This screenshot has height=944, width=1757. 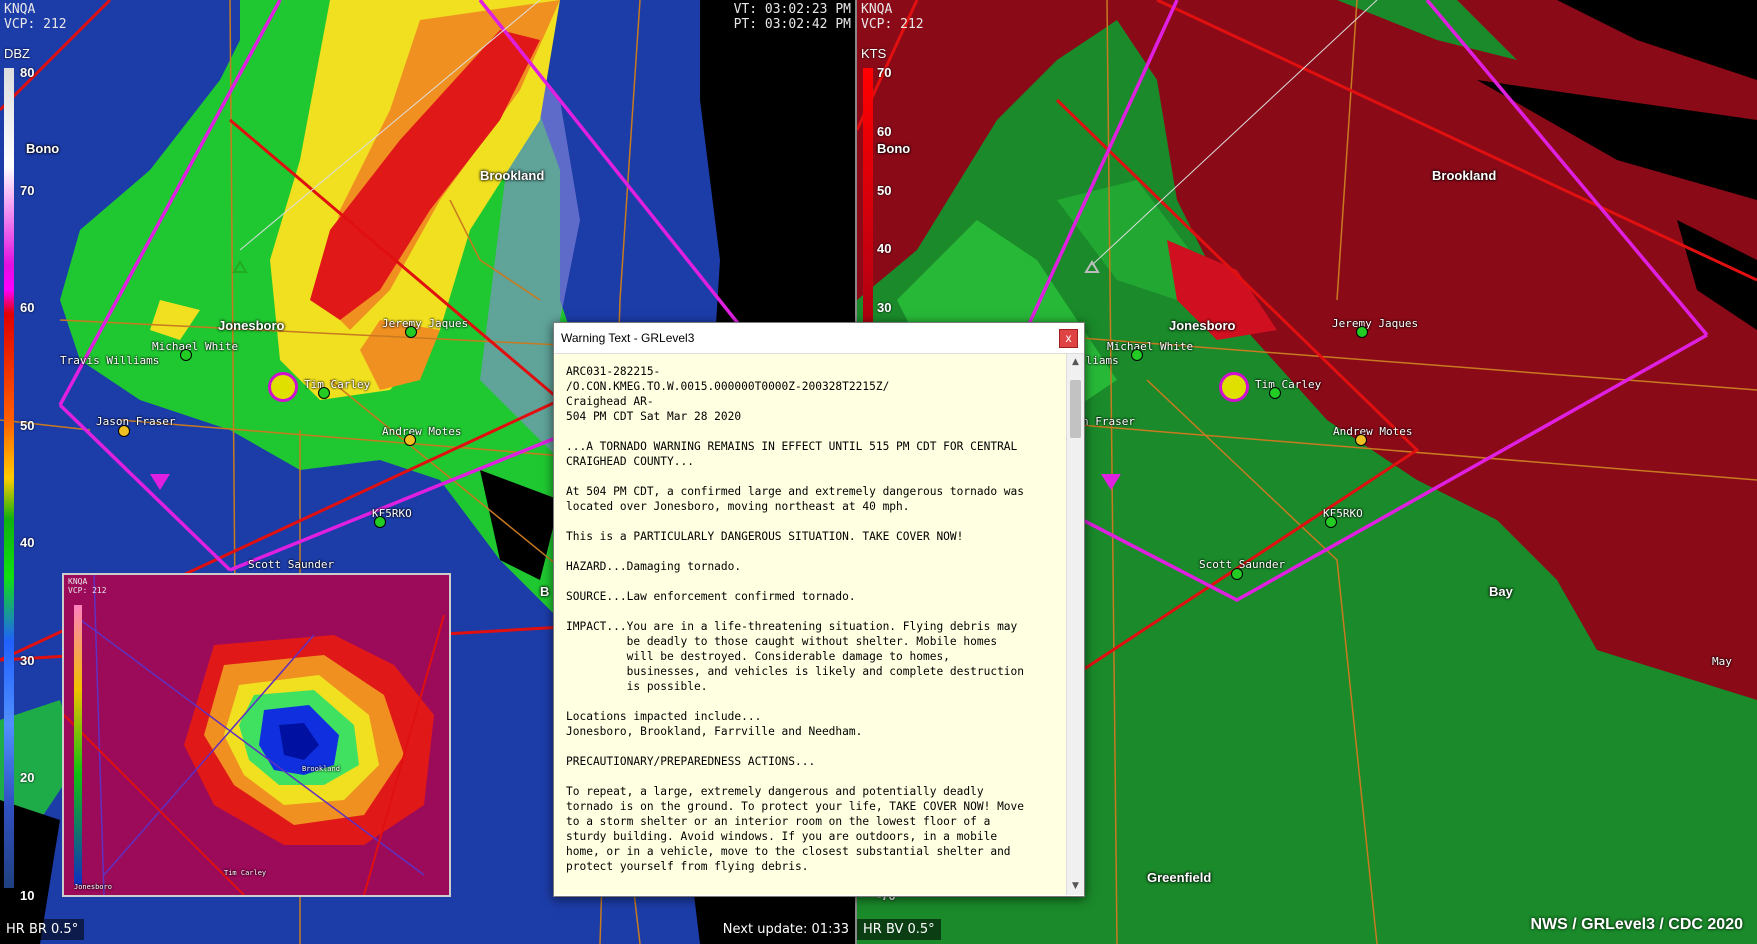 What do you see at coordinates (9, 478) in the screenshot?
I see `reflectivity-color-scale` at bounding box center [9, 478].